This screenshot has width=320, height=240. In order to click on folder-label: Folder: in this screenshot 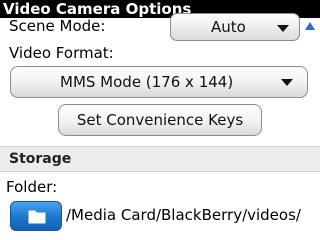, I will do `click(32, 187)`.